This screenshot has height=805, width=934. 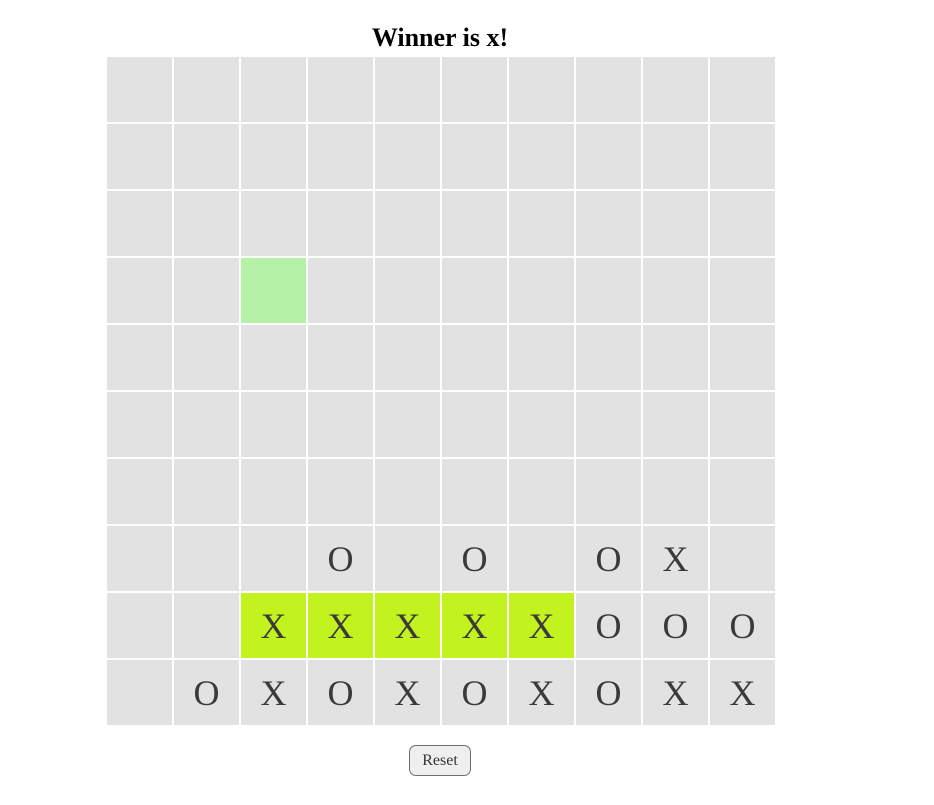 I want to click on reset-button: Reset, so click(x=440, y=760).